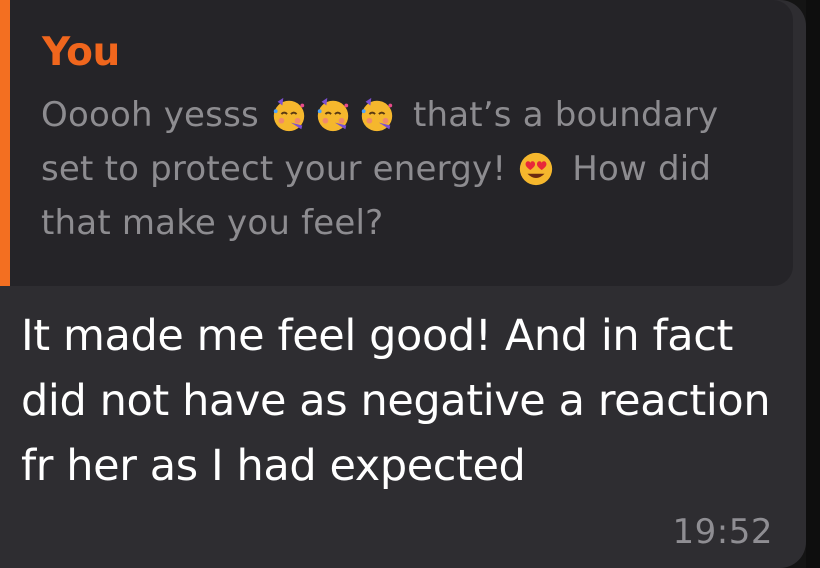  What do you see at coordinates (150, 115) in the screenshot?
I see `reply-quote-text-part1: Ooooh yesss` at bounding box center [150, 115].